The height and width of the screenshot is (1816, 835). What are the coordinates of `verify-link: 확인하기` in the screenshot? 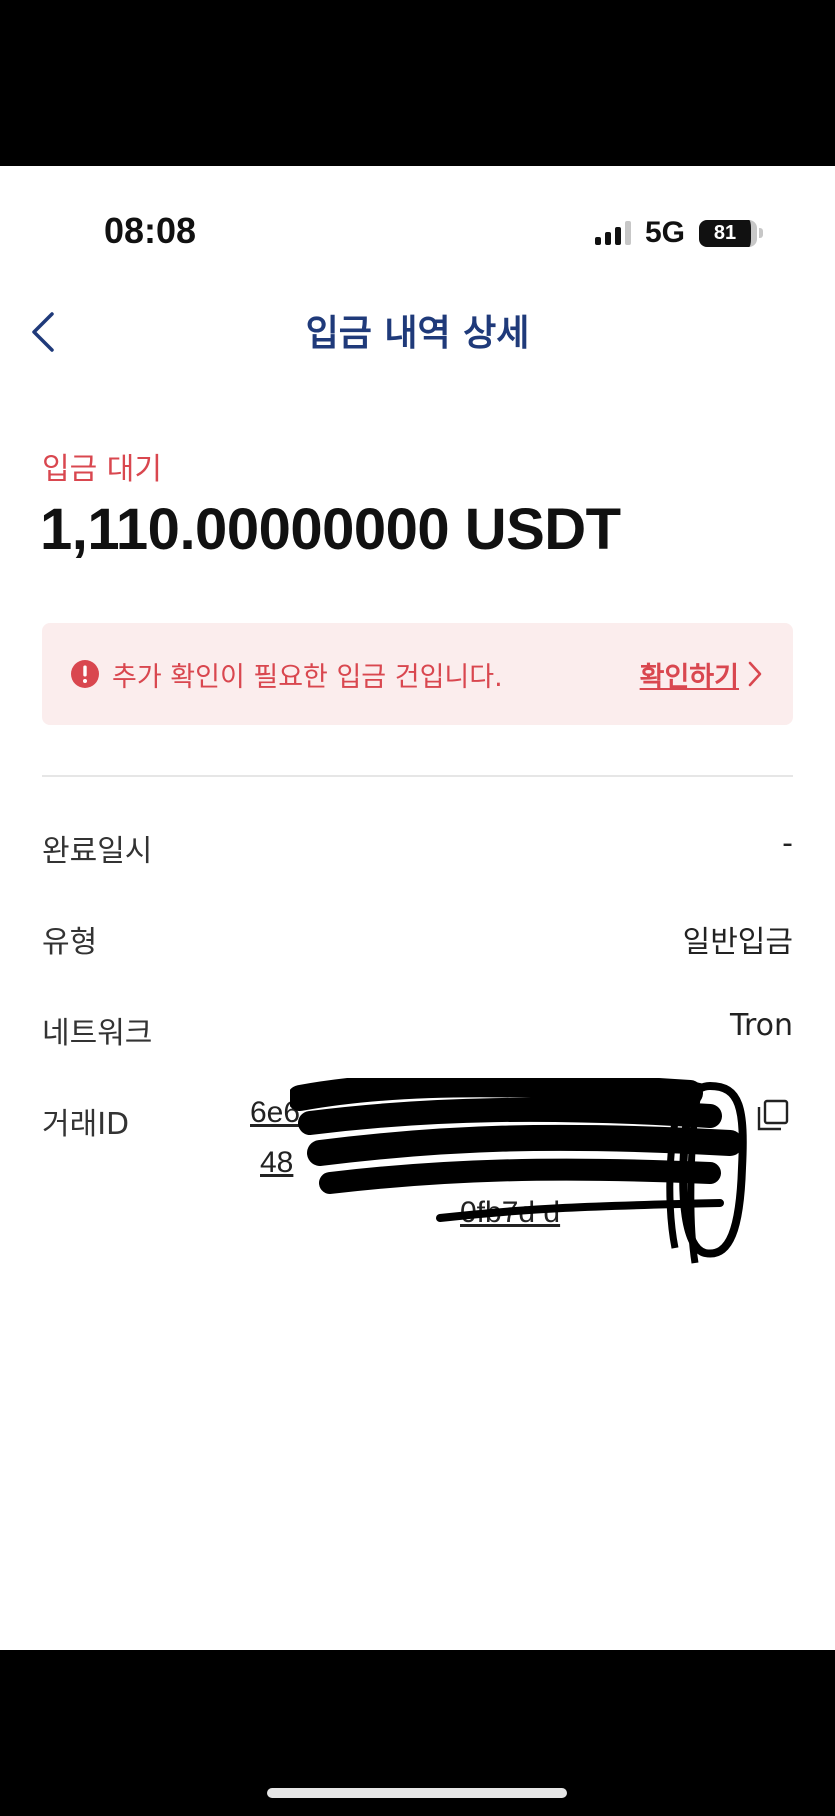 It's located at (701, 674).